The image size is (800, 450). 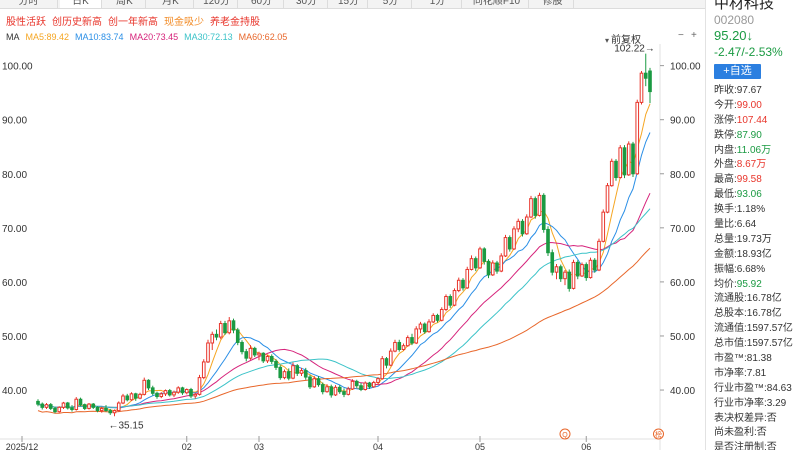 What do you see at coordinates (14, 175) in the screenshot?
I see `y-tick-label-left: 80.00` at bounding box center [14, 175].